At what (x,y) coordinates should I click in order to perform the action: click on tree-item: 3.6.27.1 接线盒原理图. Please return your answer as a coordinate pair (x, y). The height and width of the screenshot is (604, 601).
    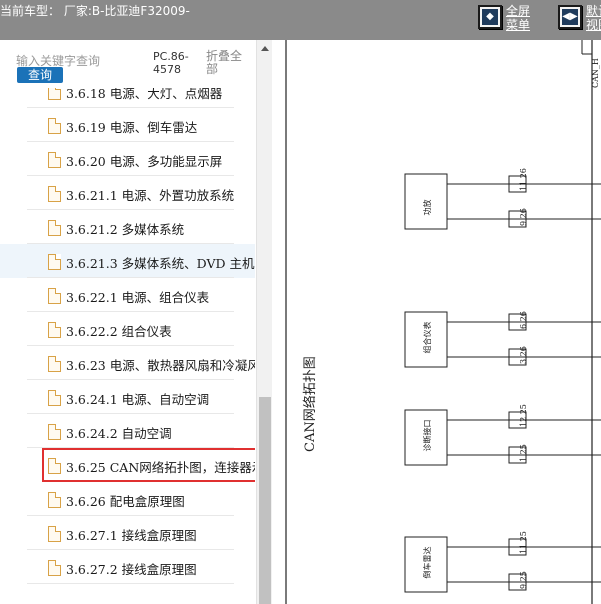
    Looking at the image, I should click on (127, 533).